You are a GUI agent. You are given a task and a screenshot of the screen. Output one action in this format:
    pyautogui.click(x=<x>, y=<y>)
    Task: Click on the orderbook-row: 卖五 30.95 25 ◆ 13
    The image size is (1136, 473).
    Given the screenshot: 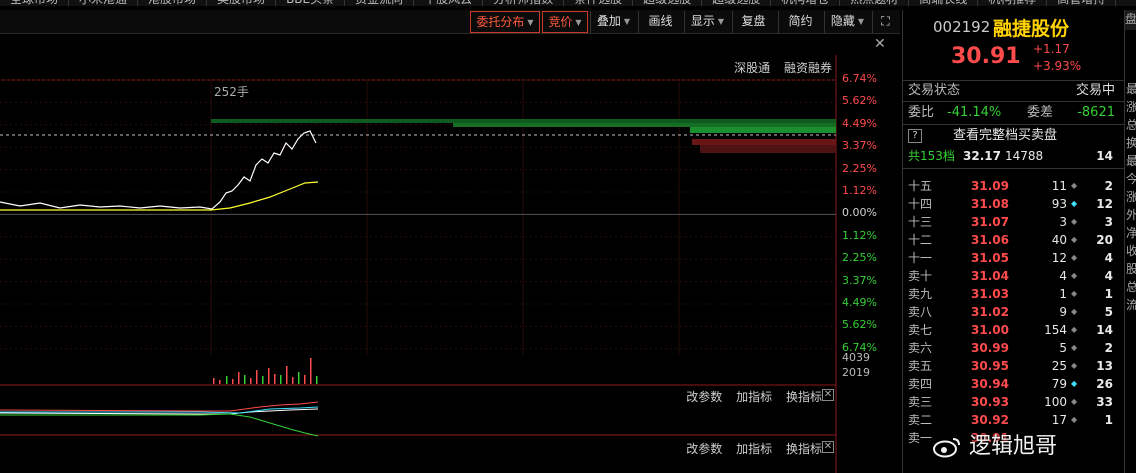 What is the action you would take?
    pyautogui.click(x=1014, y=366)
    